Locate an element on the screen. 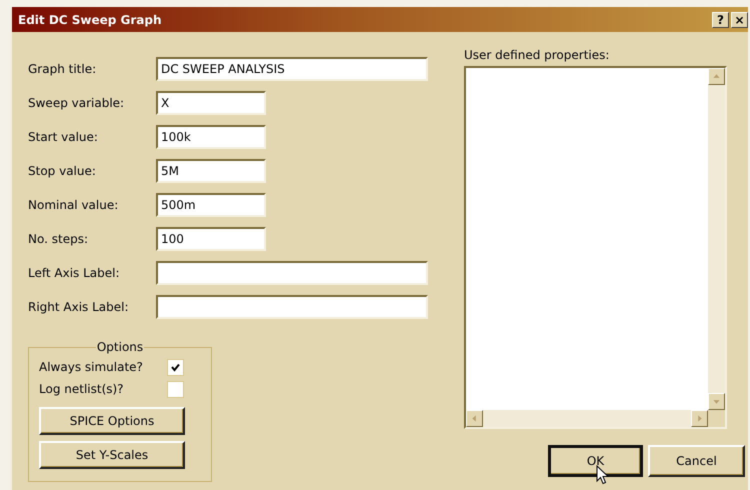  input-field: DC SWEEP ANALYSIS is located at coordinates (292, 69).